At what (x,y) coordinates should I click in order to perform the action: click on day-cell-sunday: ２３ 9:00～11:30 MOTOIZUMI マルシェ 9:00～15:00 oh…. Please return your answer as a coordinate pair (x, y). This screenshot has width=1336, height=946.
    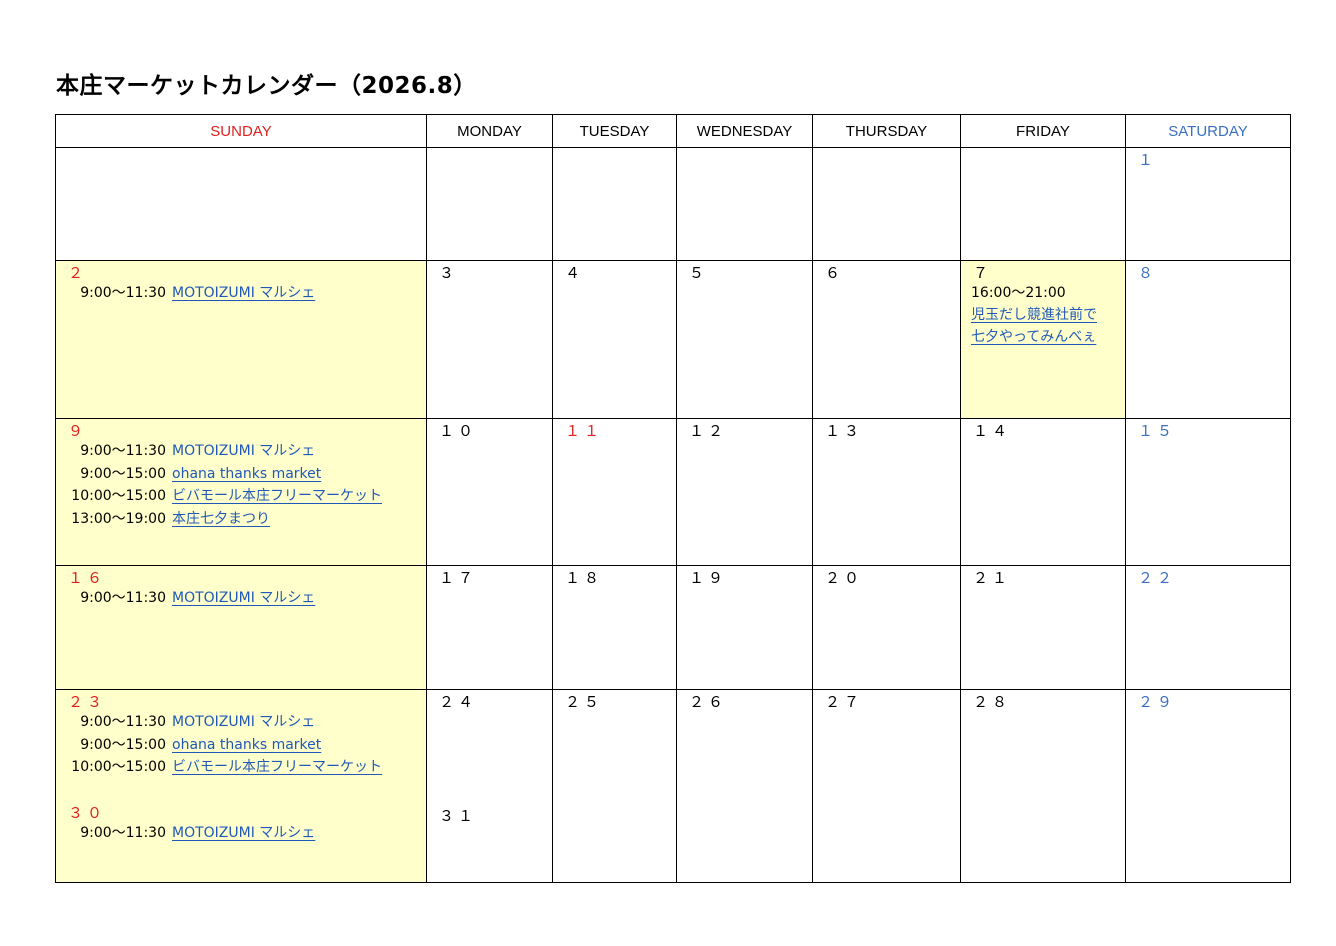
    Looking at the image, I should click on (241, 786).